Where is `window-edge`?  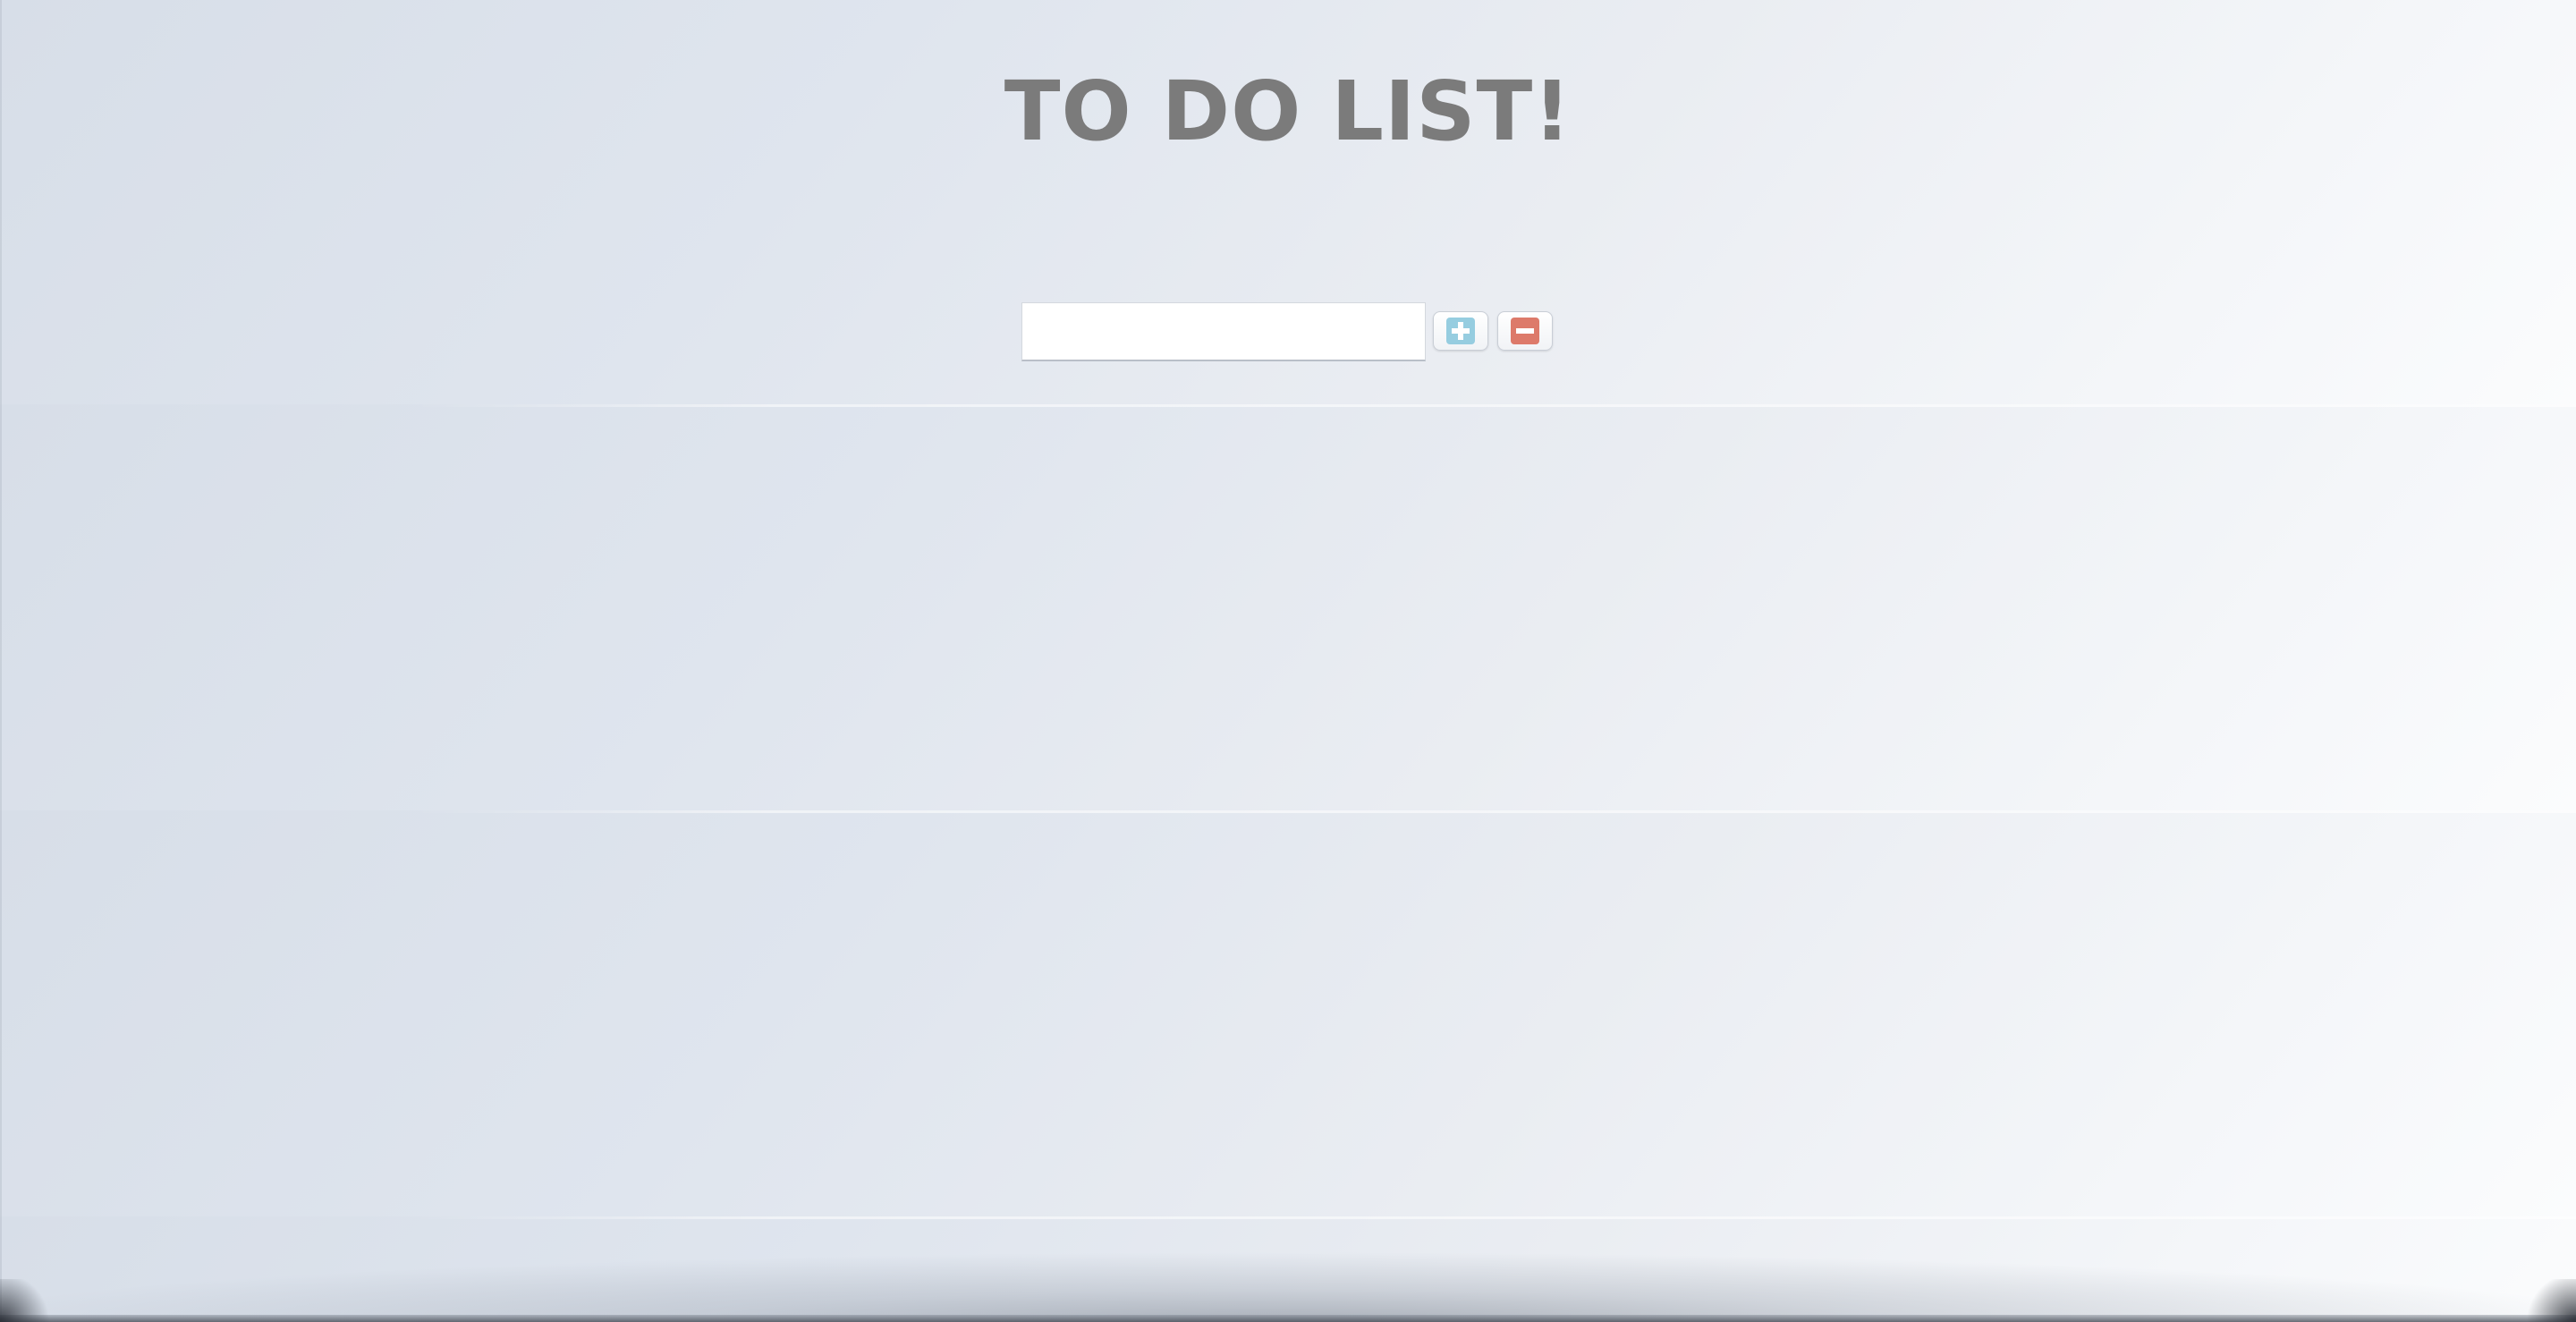
window-edge is located at coordinates (1, 661).